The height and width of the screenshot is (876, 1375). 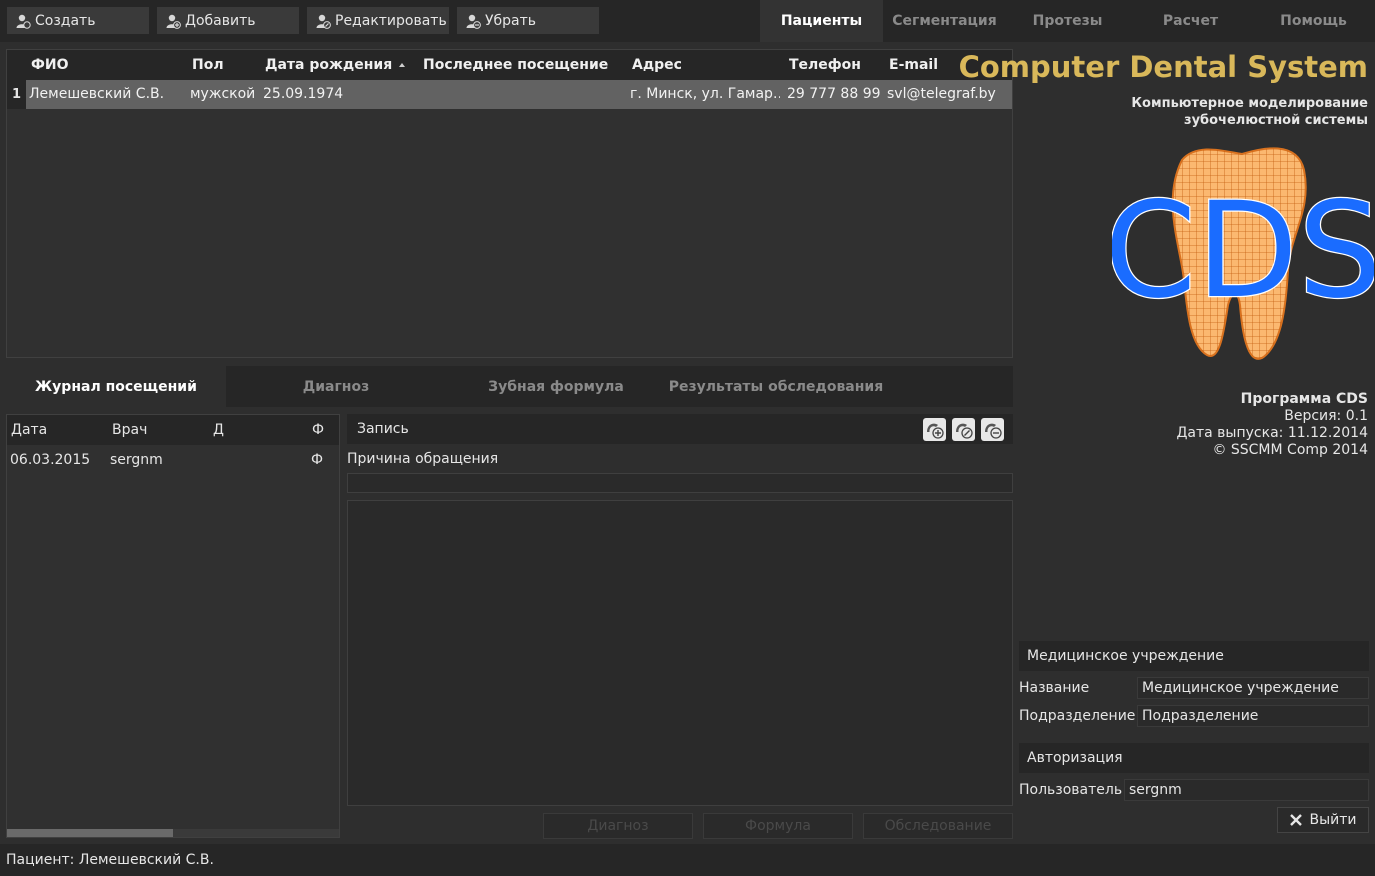 What do you see at coordinates (65, 20) in the screenshot?
I see `create-label: Создать` at bounding box center [65, 20].